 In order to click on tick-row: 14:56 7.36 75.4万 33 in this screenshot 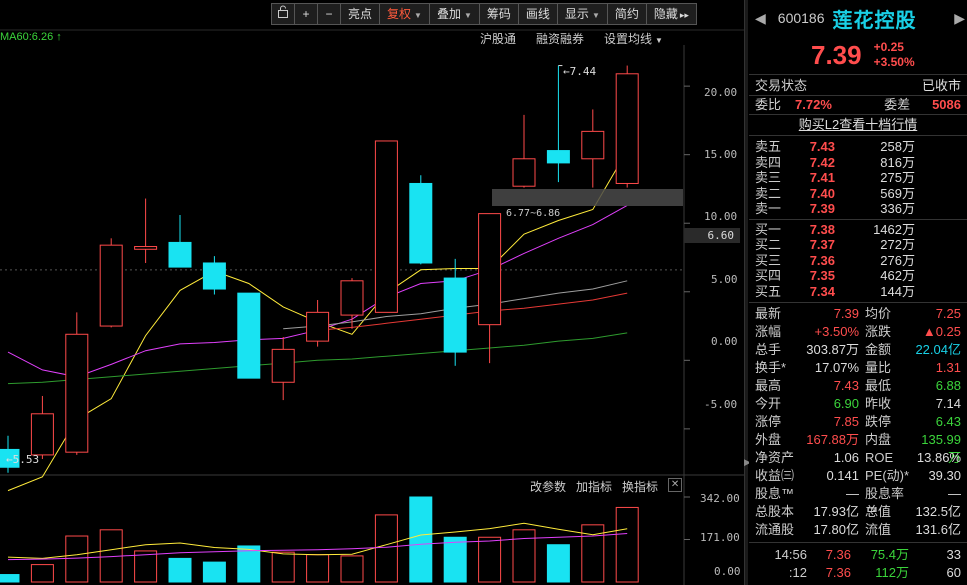, I will do `click(858, 555)`.